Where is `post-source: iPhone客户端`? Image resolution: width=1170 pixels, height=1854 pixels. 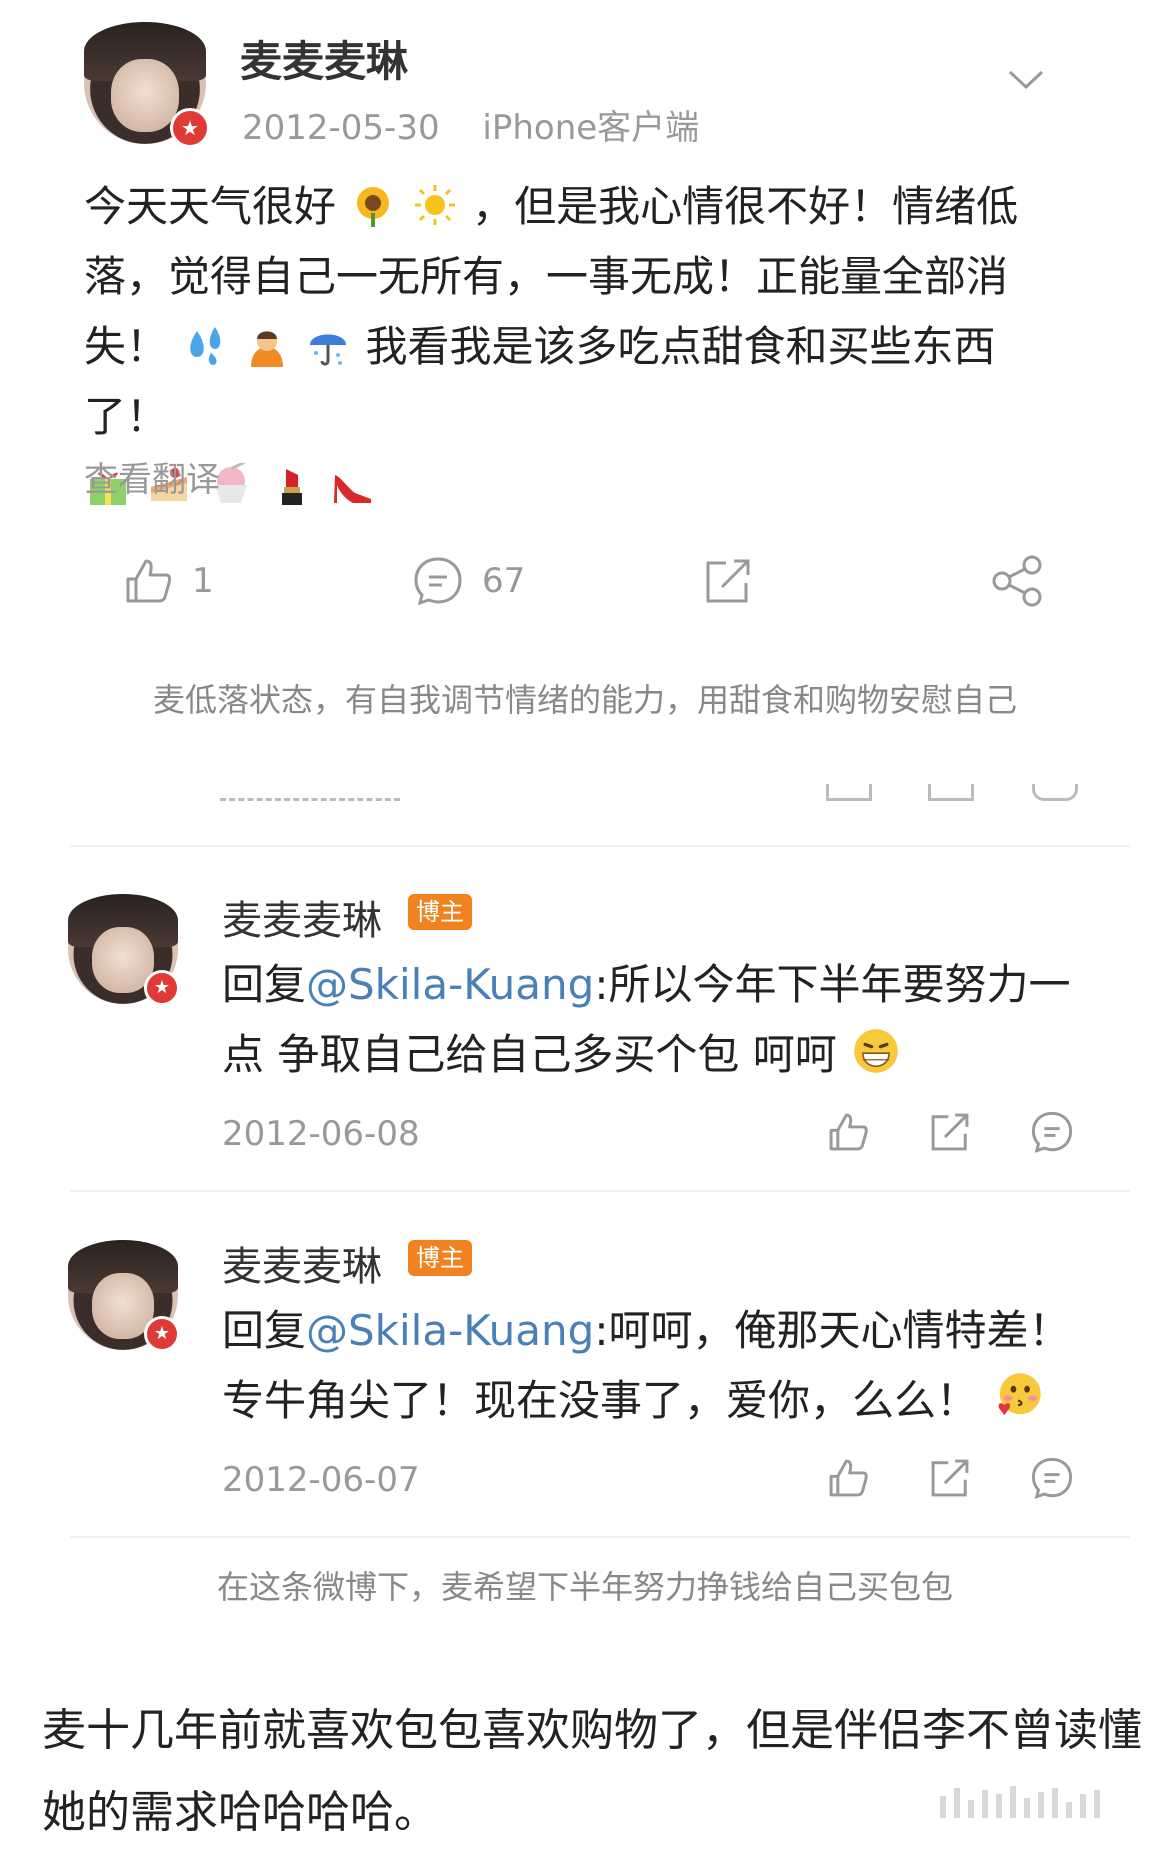
post-source: iPhone客户端 is located at coordinates (591, 128).